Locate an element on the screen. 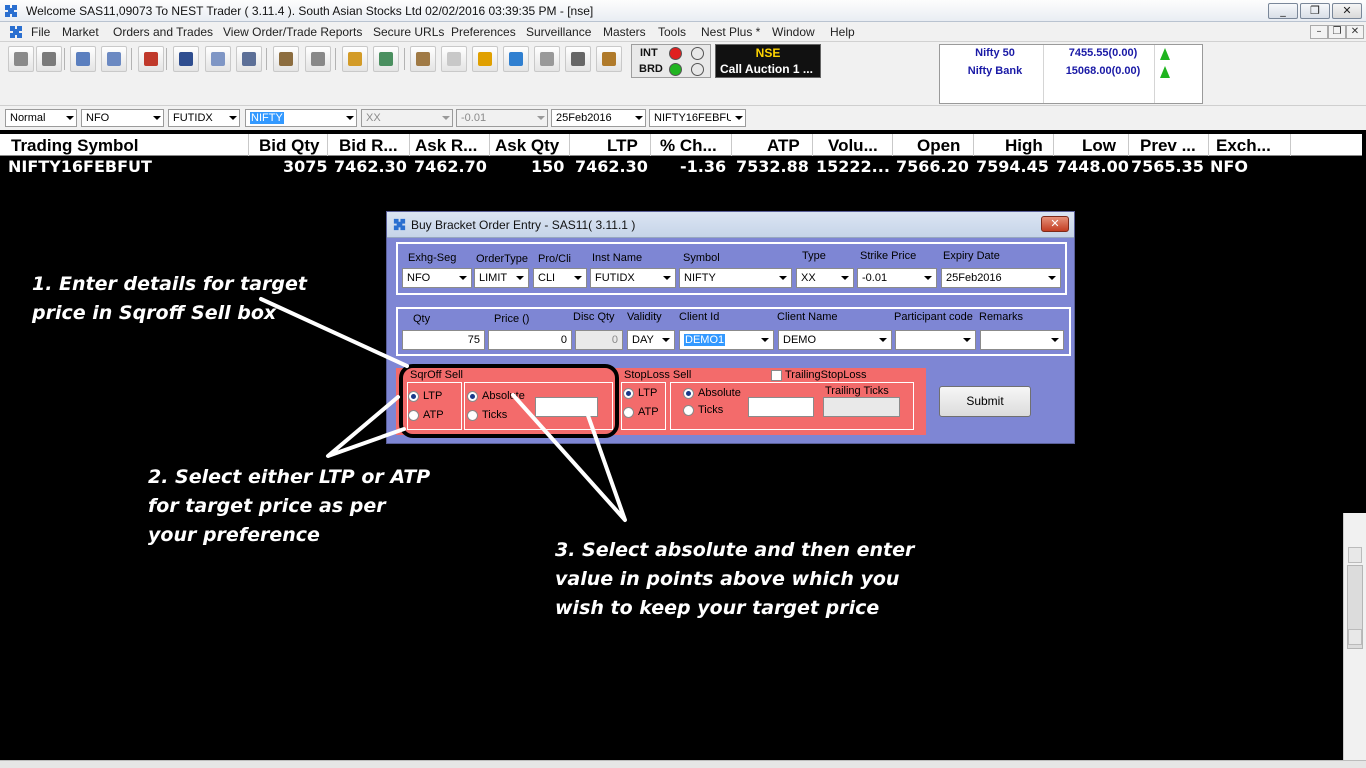 This screenshot has height=768, width=1366. validity-select: DAY is located at coordinates (651, 340).